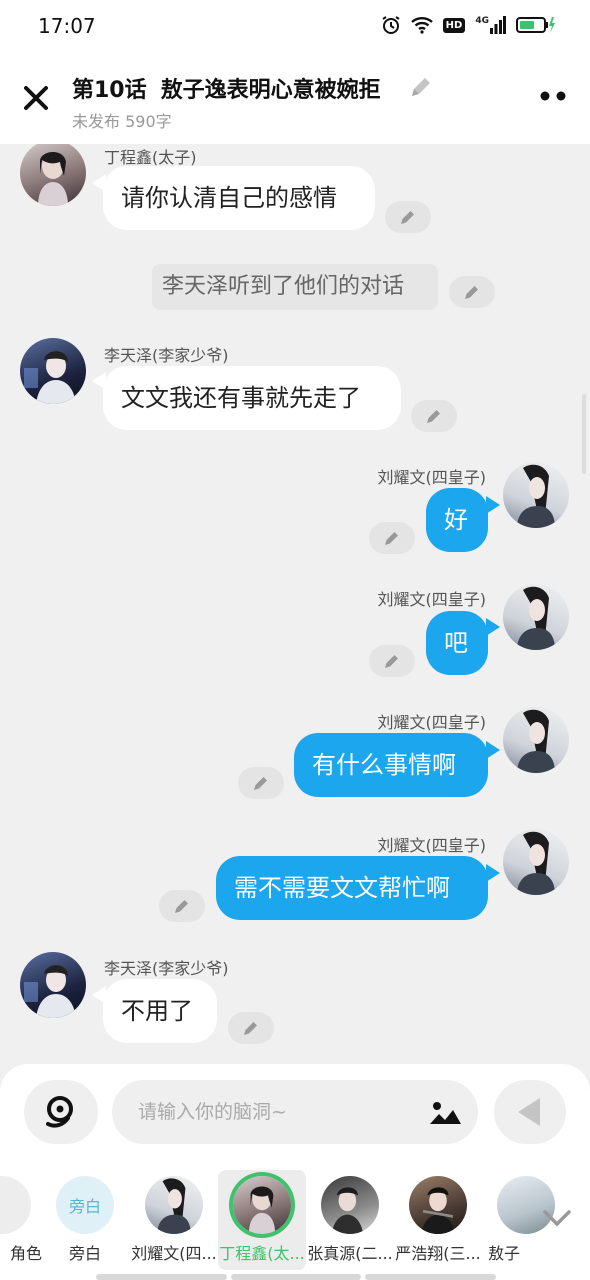 Image resolution: width=590 pixels, height=1280 pixels. I want to click on message-bubble: 需不需要文文帮忙啊, so click(352, 888).